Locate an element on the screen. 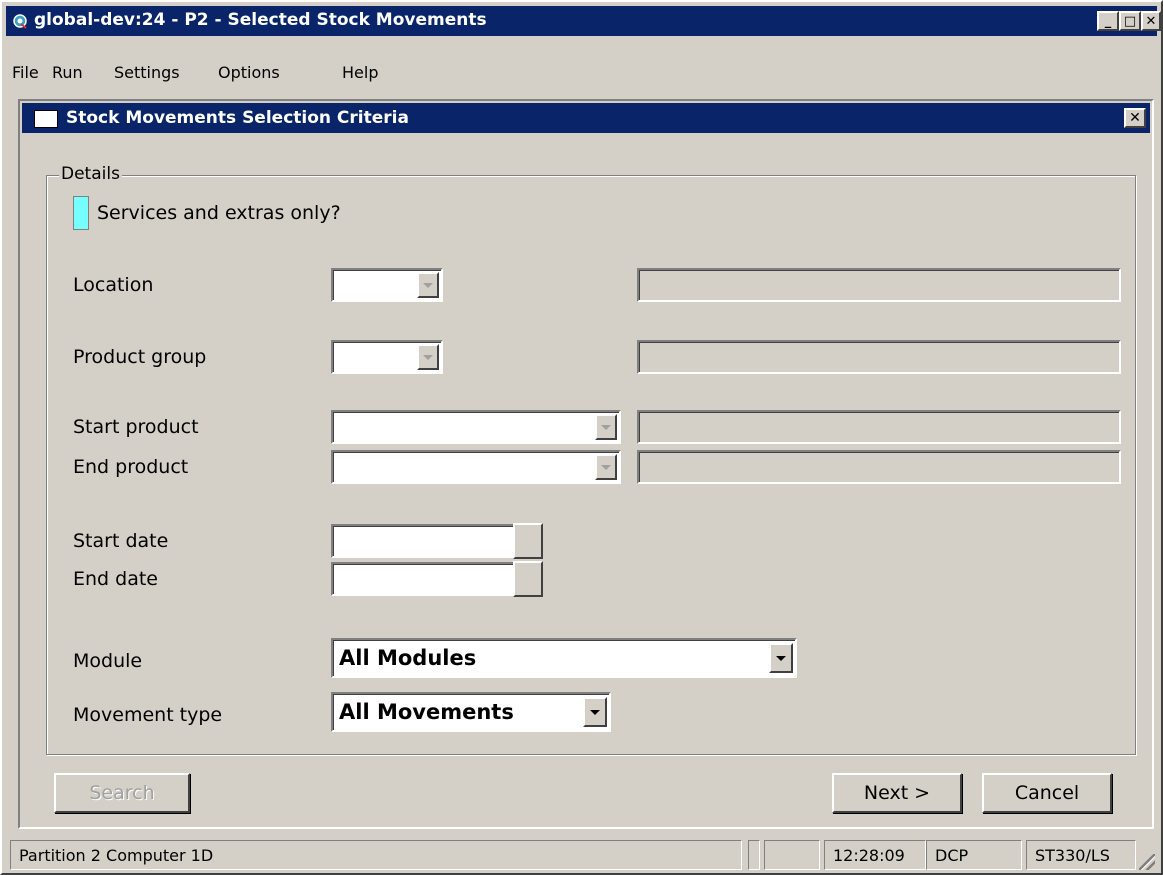 The height and width of the screenshot is (875, 1163). start-product-combo is located at coordinates (476, 427).